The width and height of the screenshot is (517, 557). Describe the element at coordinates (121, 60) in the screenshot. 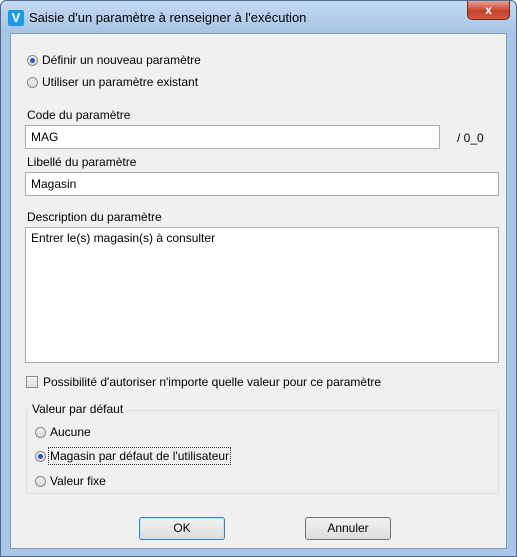

I see `radio-new-parameter-label: Définir un nouveau paramètre` at that location.